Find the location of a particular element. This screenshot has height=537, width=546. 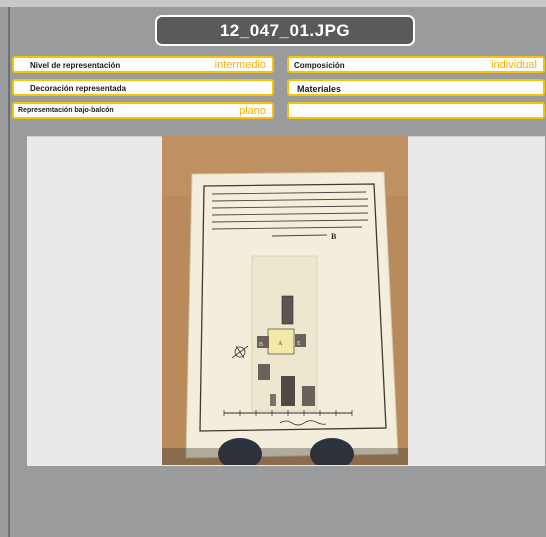

document-caption-letter: B is located at coordinates (334, 236).